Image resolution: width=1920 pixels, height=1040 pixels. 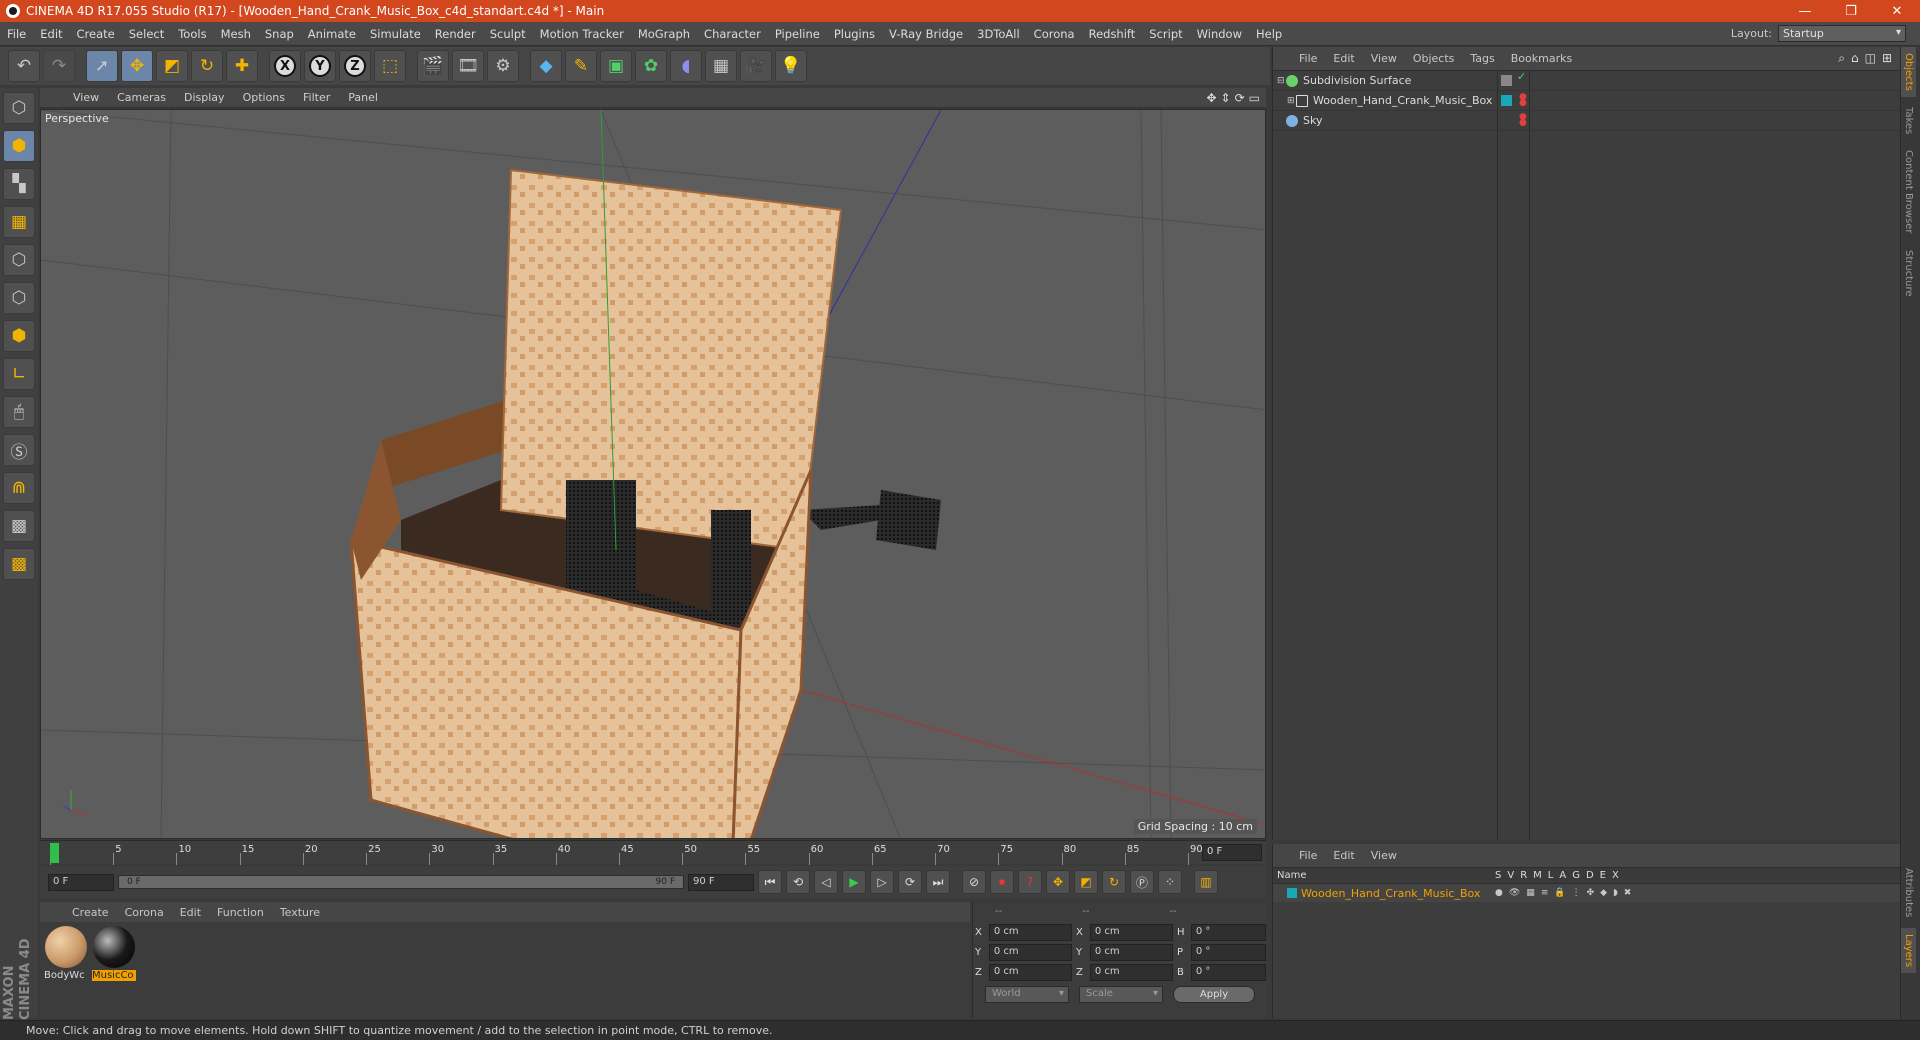 I want to click on pan-icon: ✥, so click(x=1211, y=98).